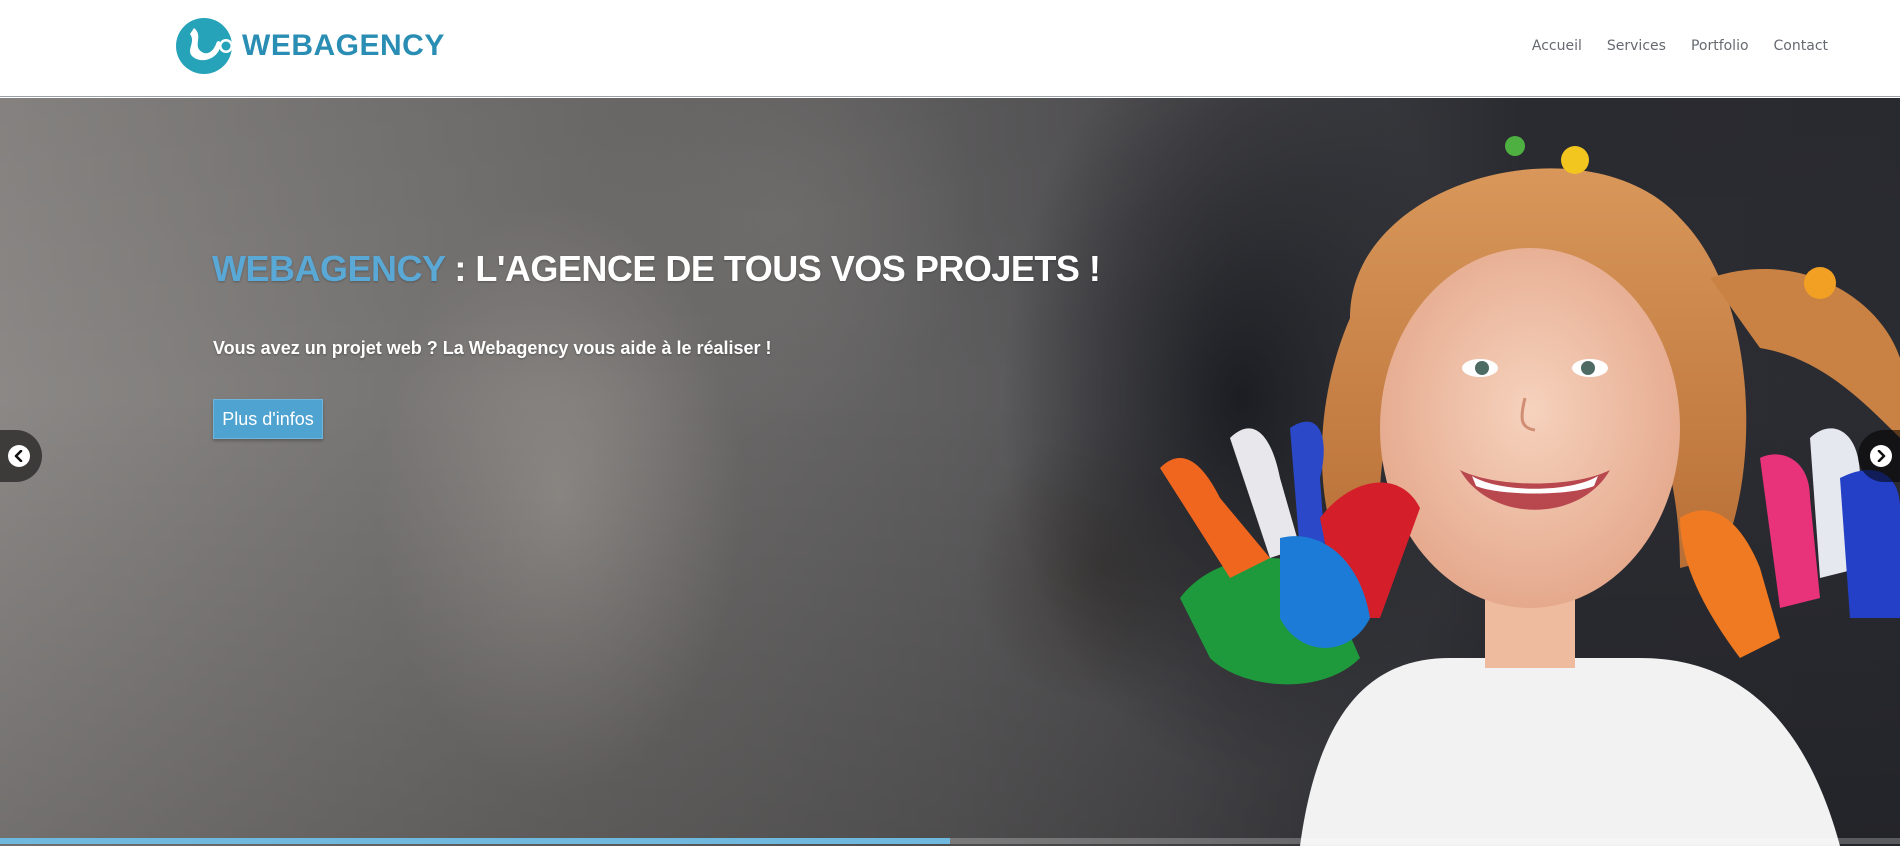 Image resolution: width=1900 pixels, height=846 pixels. Describe the element at coordinates (1881, 456) in the screenshot. I see `chevron-right-icon` at that location.